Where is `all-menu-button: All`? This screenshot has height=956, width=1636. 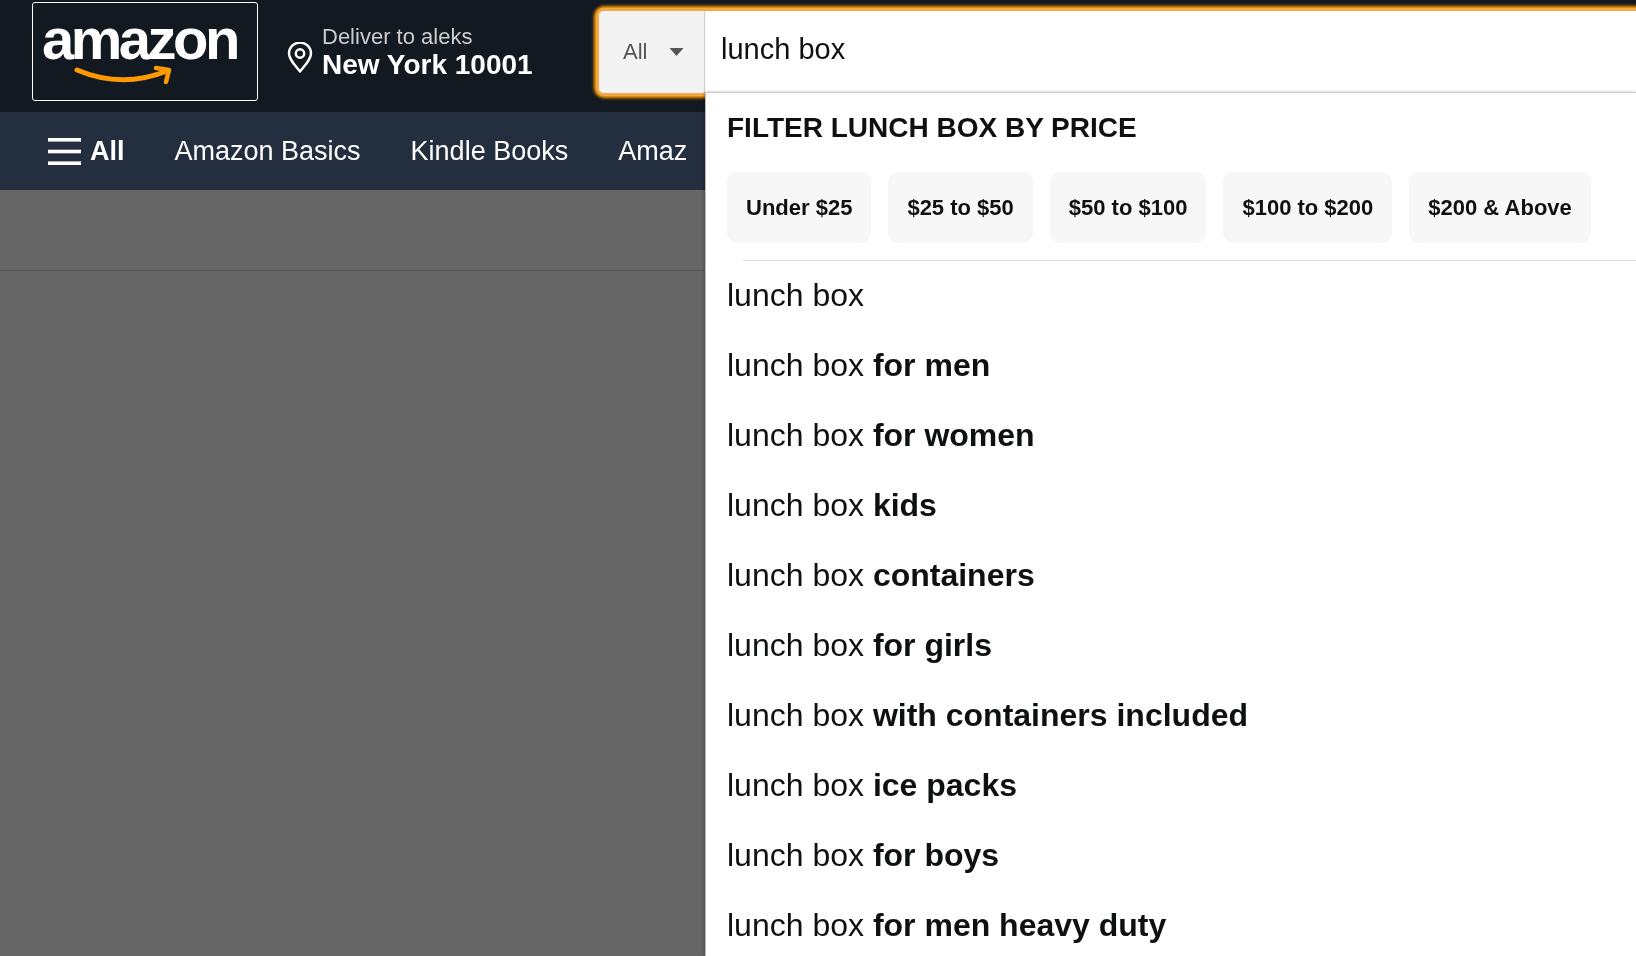
all-menu-button: All is located at coordinates (86, 151).